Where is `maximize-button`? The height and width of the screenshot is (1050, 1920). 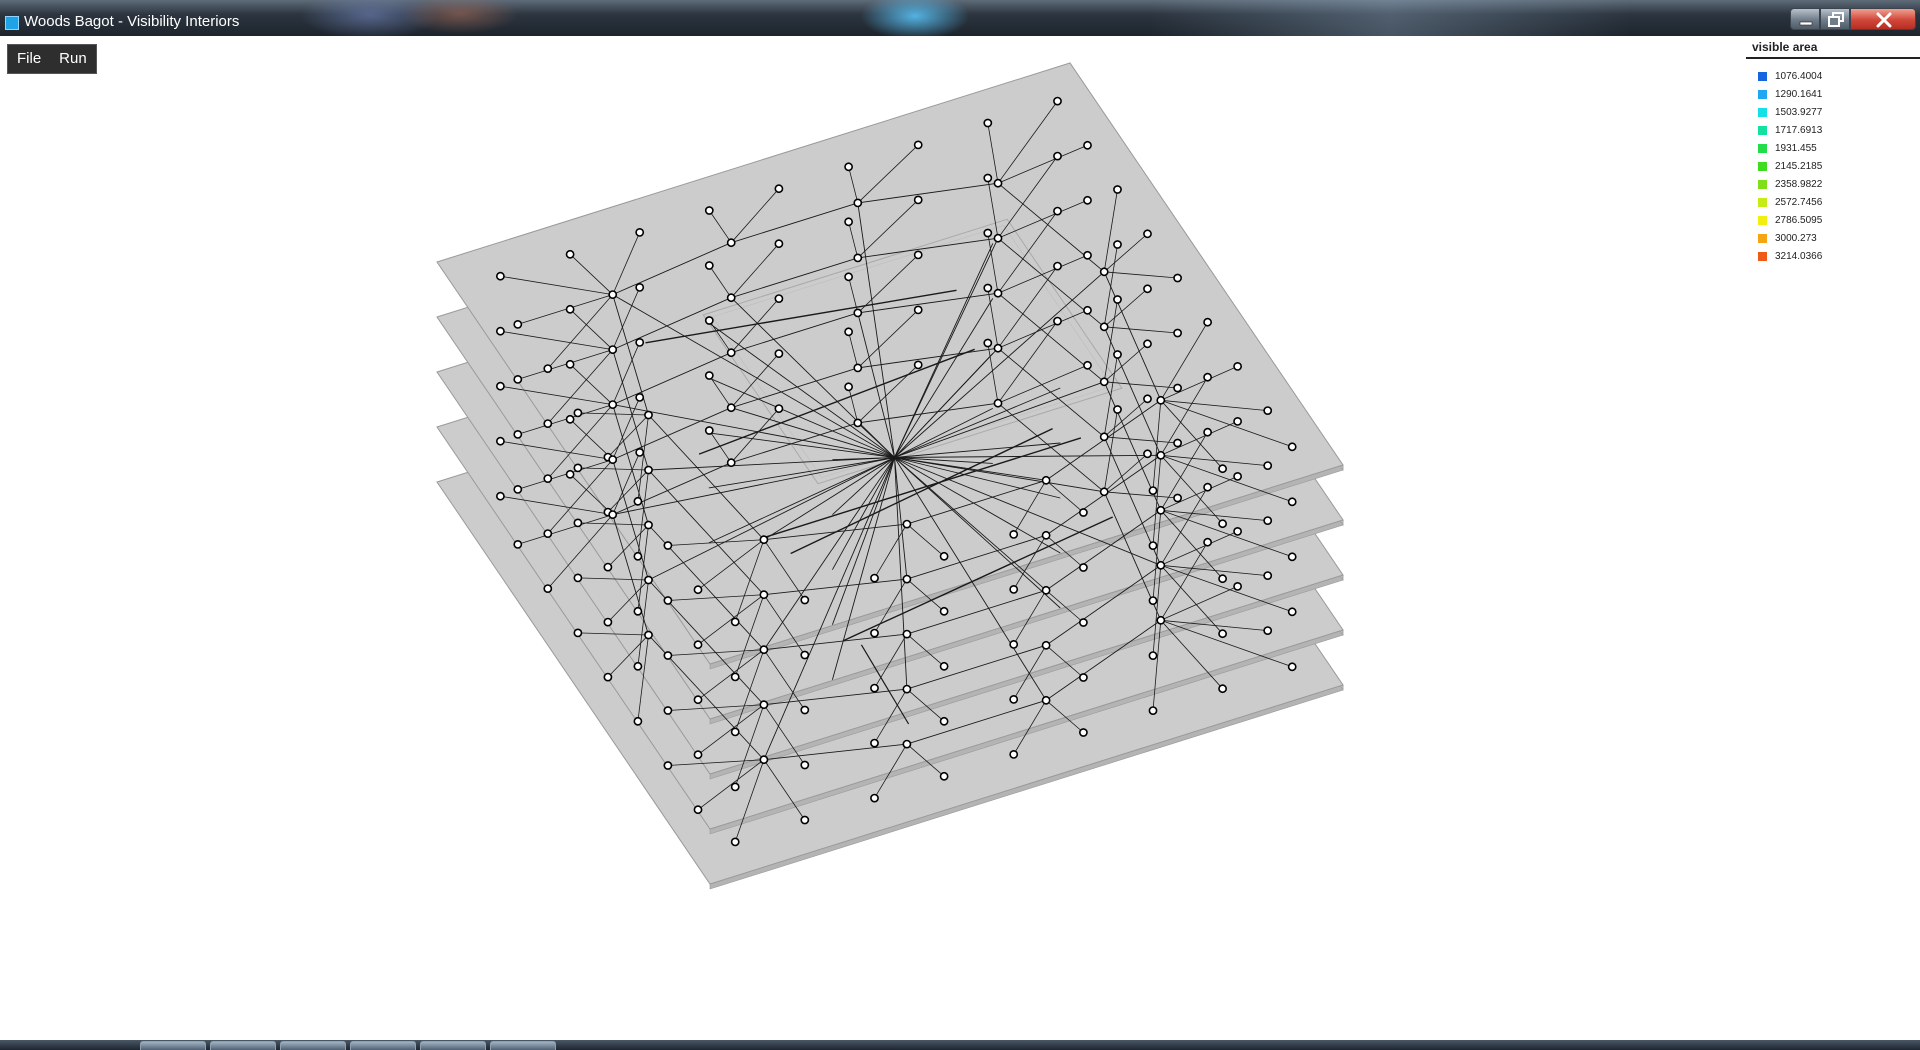 maximize-button is located at coordinates (1835, 19).